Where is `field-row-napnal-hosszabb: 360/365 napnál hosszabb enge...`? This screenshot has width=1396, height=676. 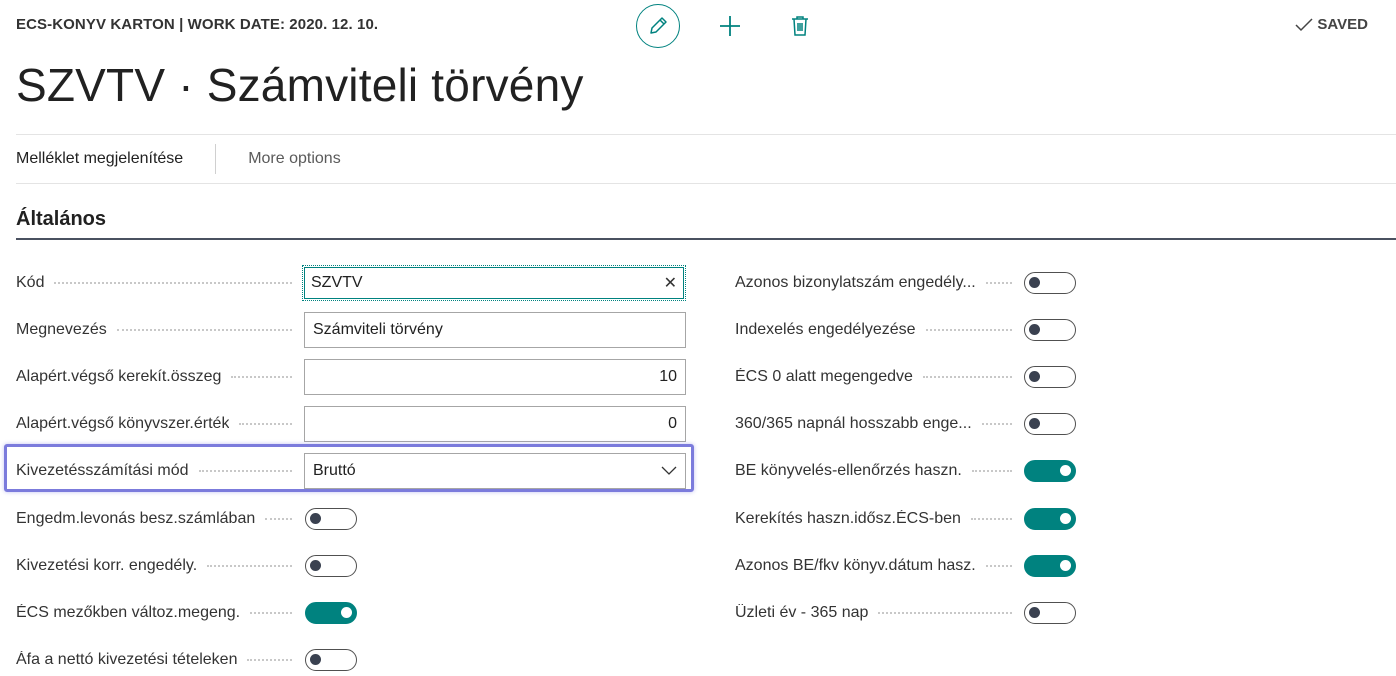
field-row-napnal-hosszabb: 360/365 napnál hosszabb enge... is located at coordinates (877, 424).